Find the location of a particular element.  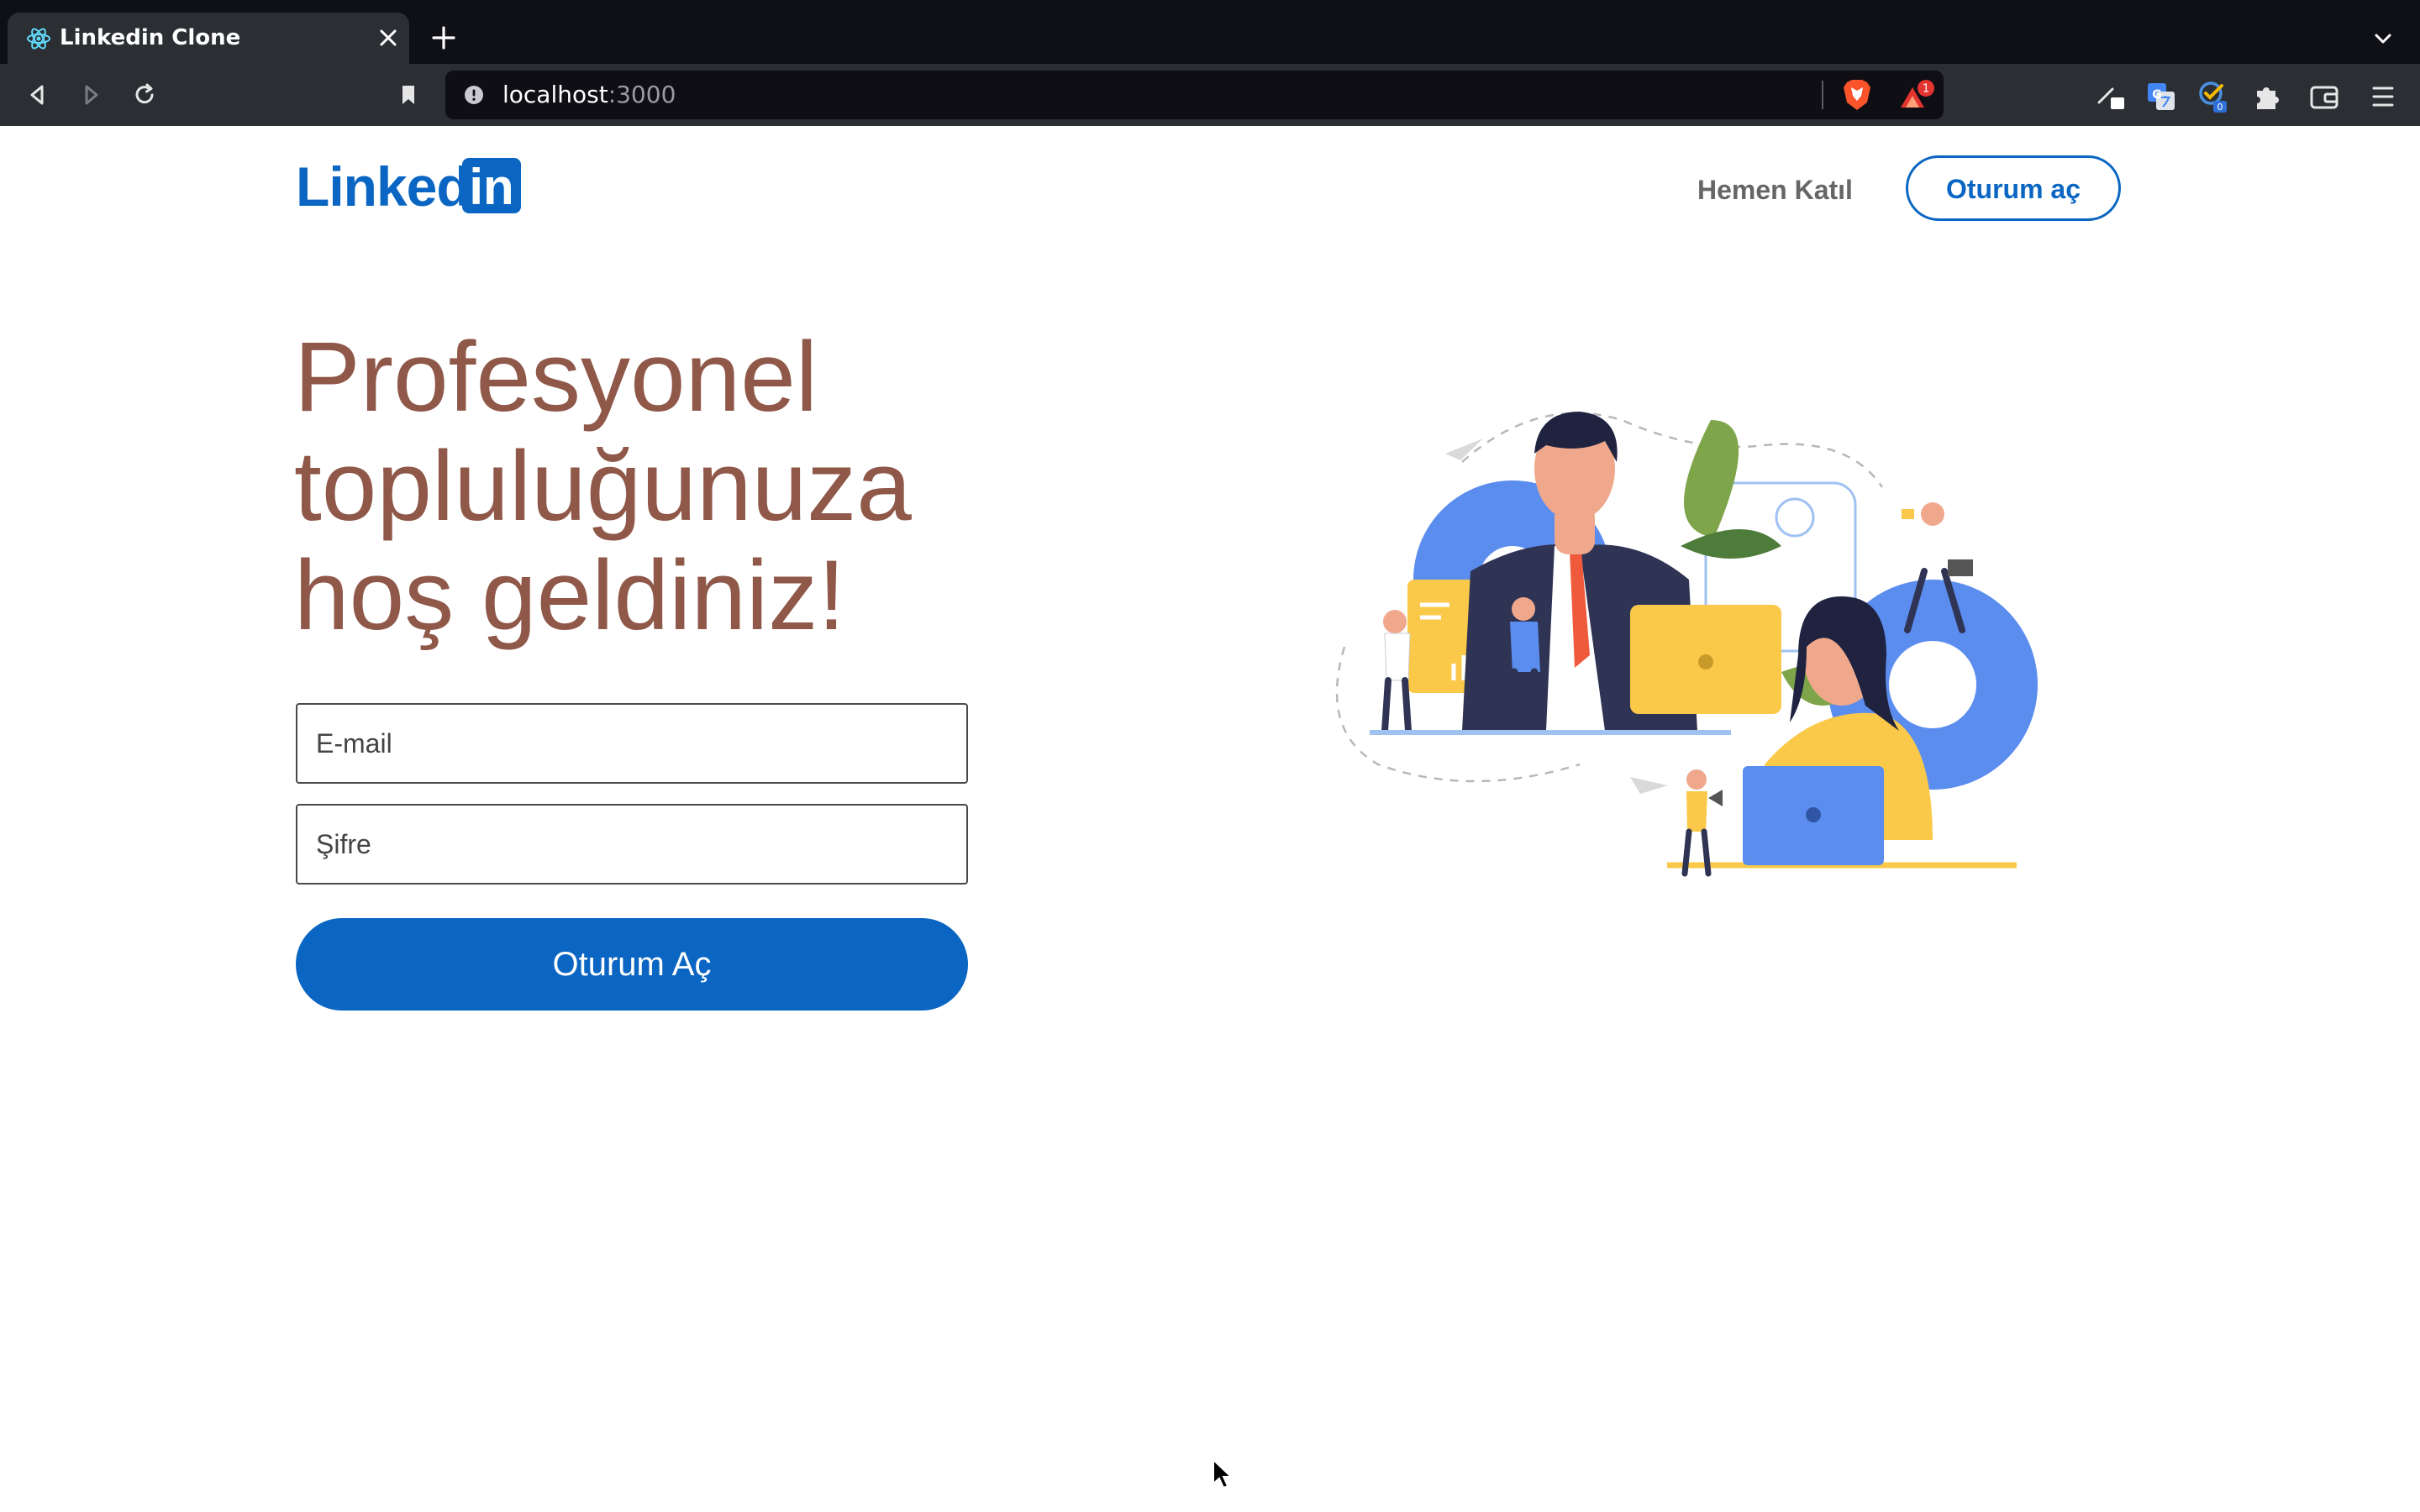

hamburger-menu-icon is located at coordinates (2383, 97).